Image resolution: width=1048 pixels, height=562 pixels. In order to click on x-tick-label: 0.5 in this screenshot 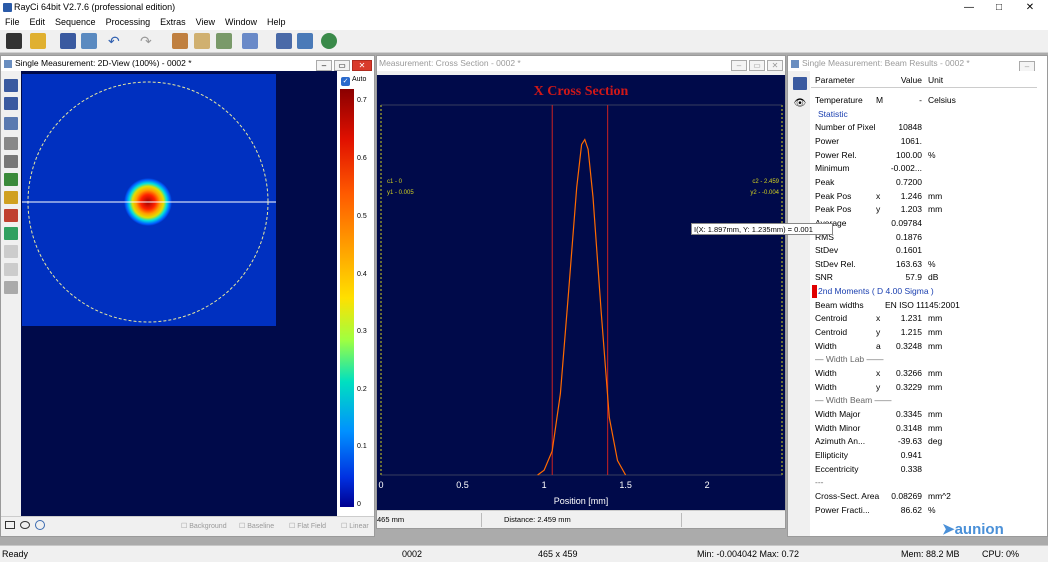, I will do `click(462, 485)`.